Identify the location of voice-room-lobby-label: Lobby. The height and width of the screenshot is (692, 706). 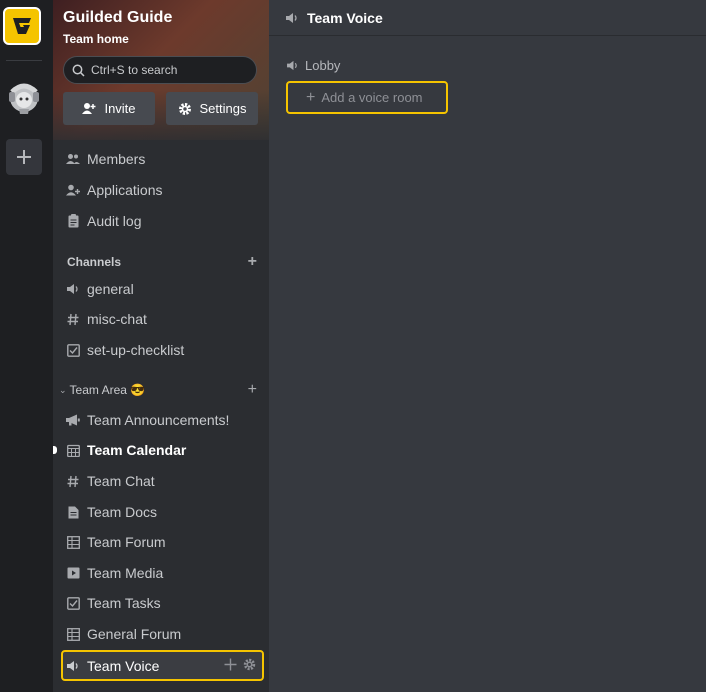
(323, 65).